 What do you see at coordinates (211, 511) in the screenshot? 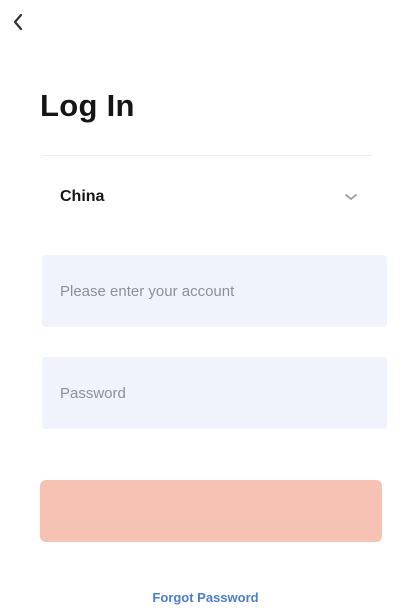
I see `login-button` at bounding box center [211, 511].